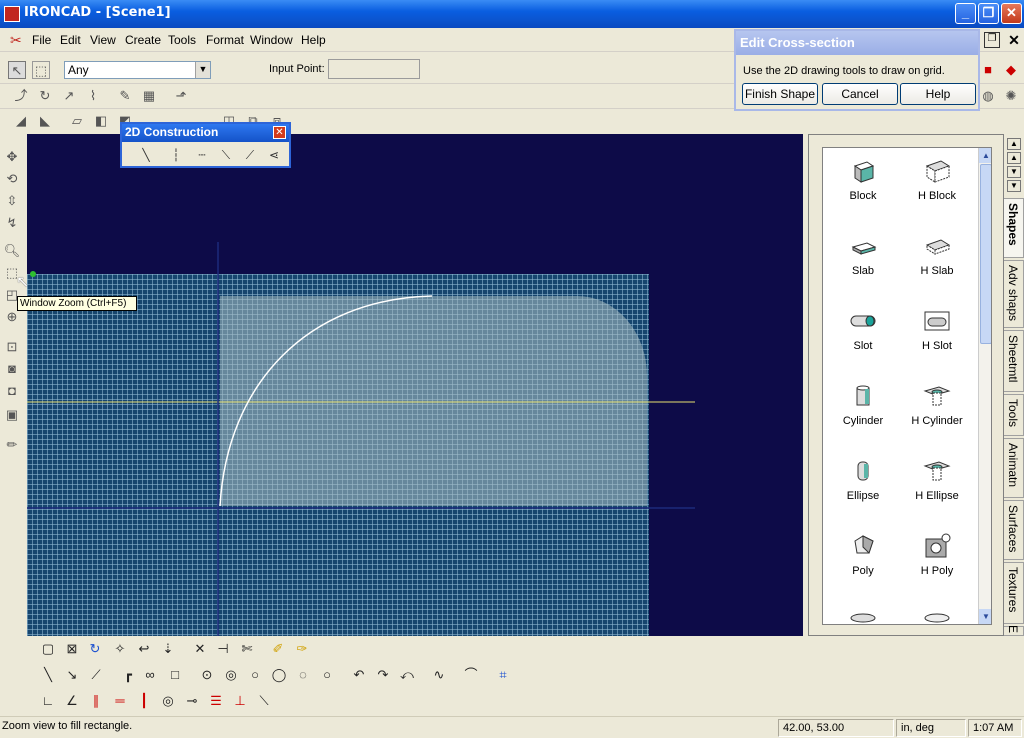  I want to click on tab-more: E, so click(1014, 630).